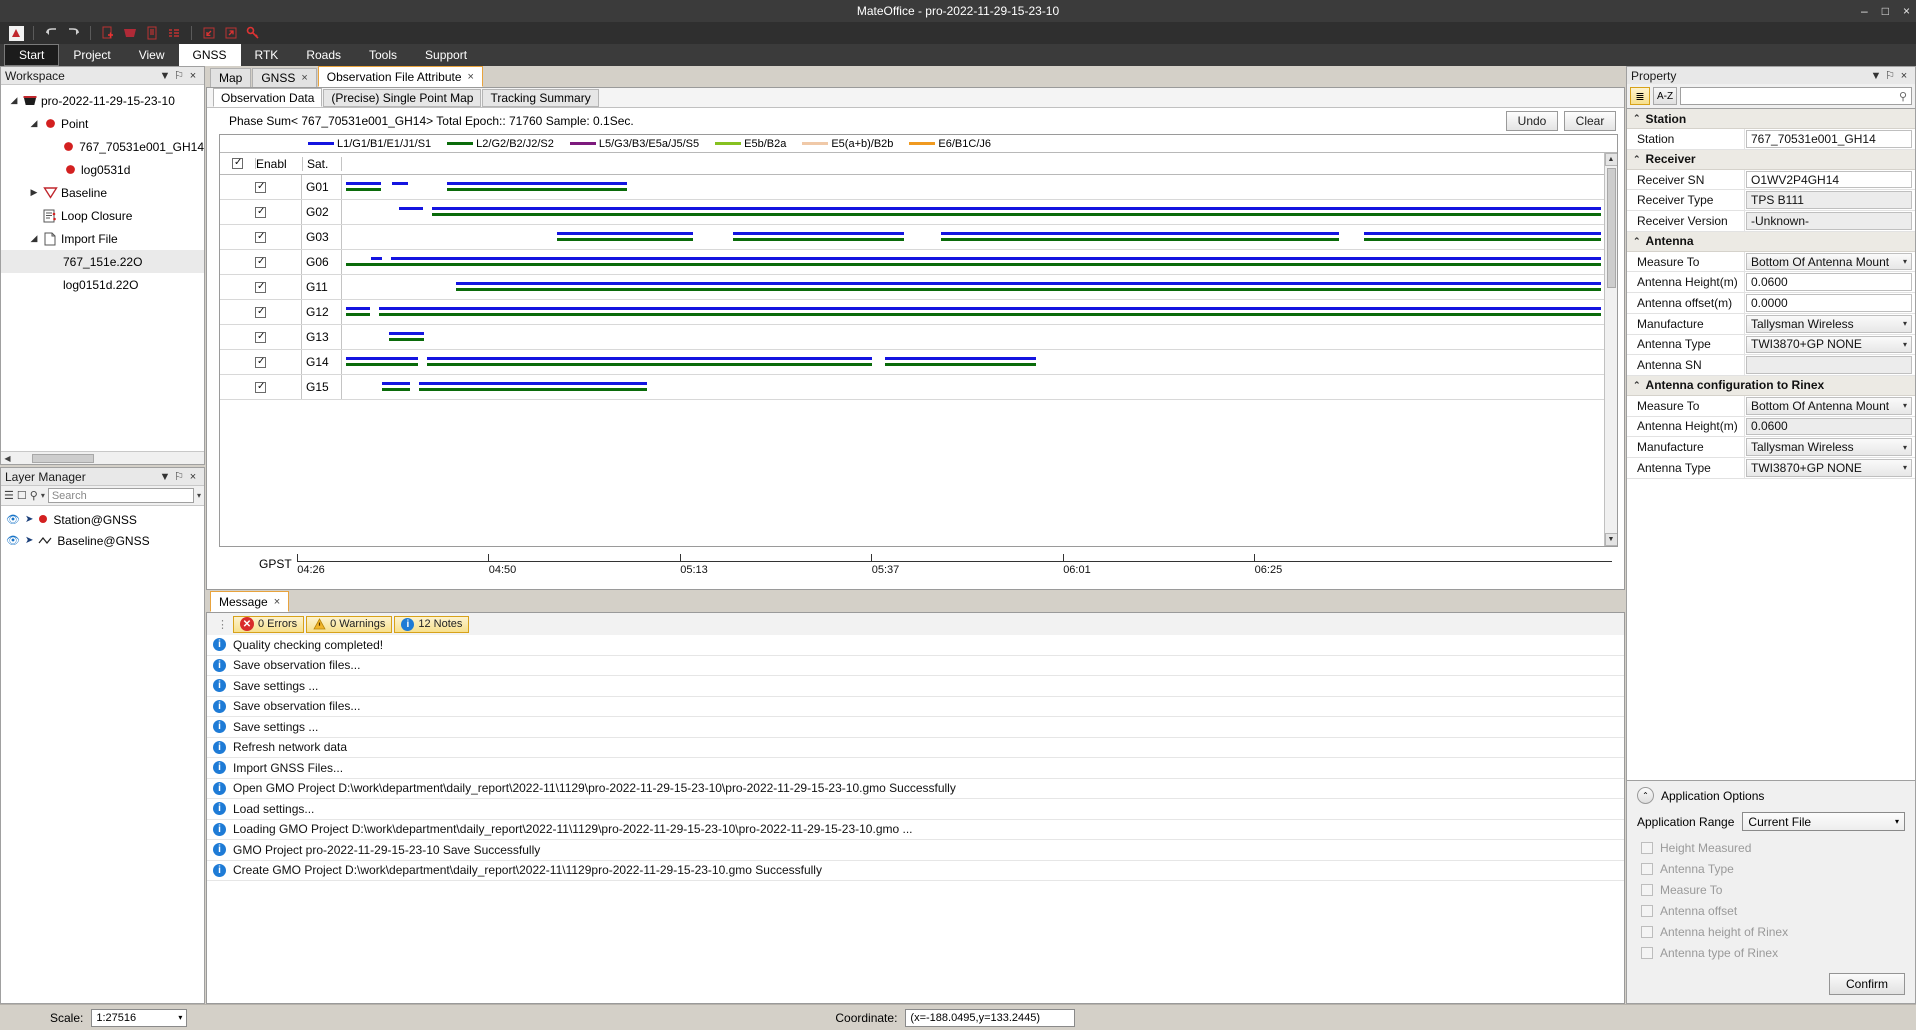 The width and height of the screenshot is (1916, 1030). What do you see at coordinates (238, 163) in the screenshot?
I see `enable-all-checkbox` at bounding box center [238, 163].